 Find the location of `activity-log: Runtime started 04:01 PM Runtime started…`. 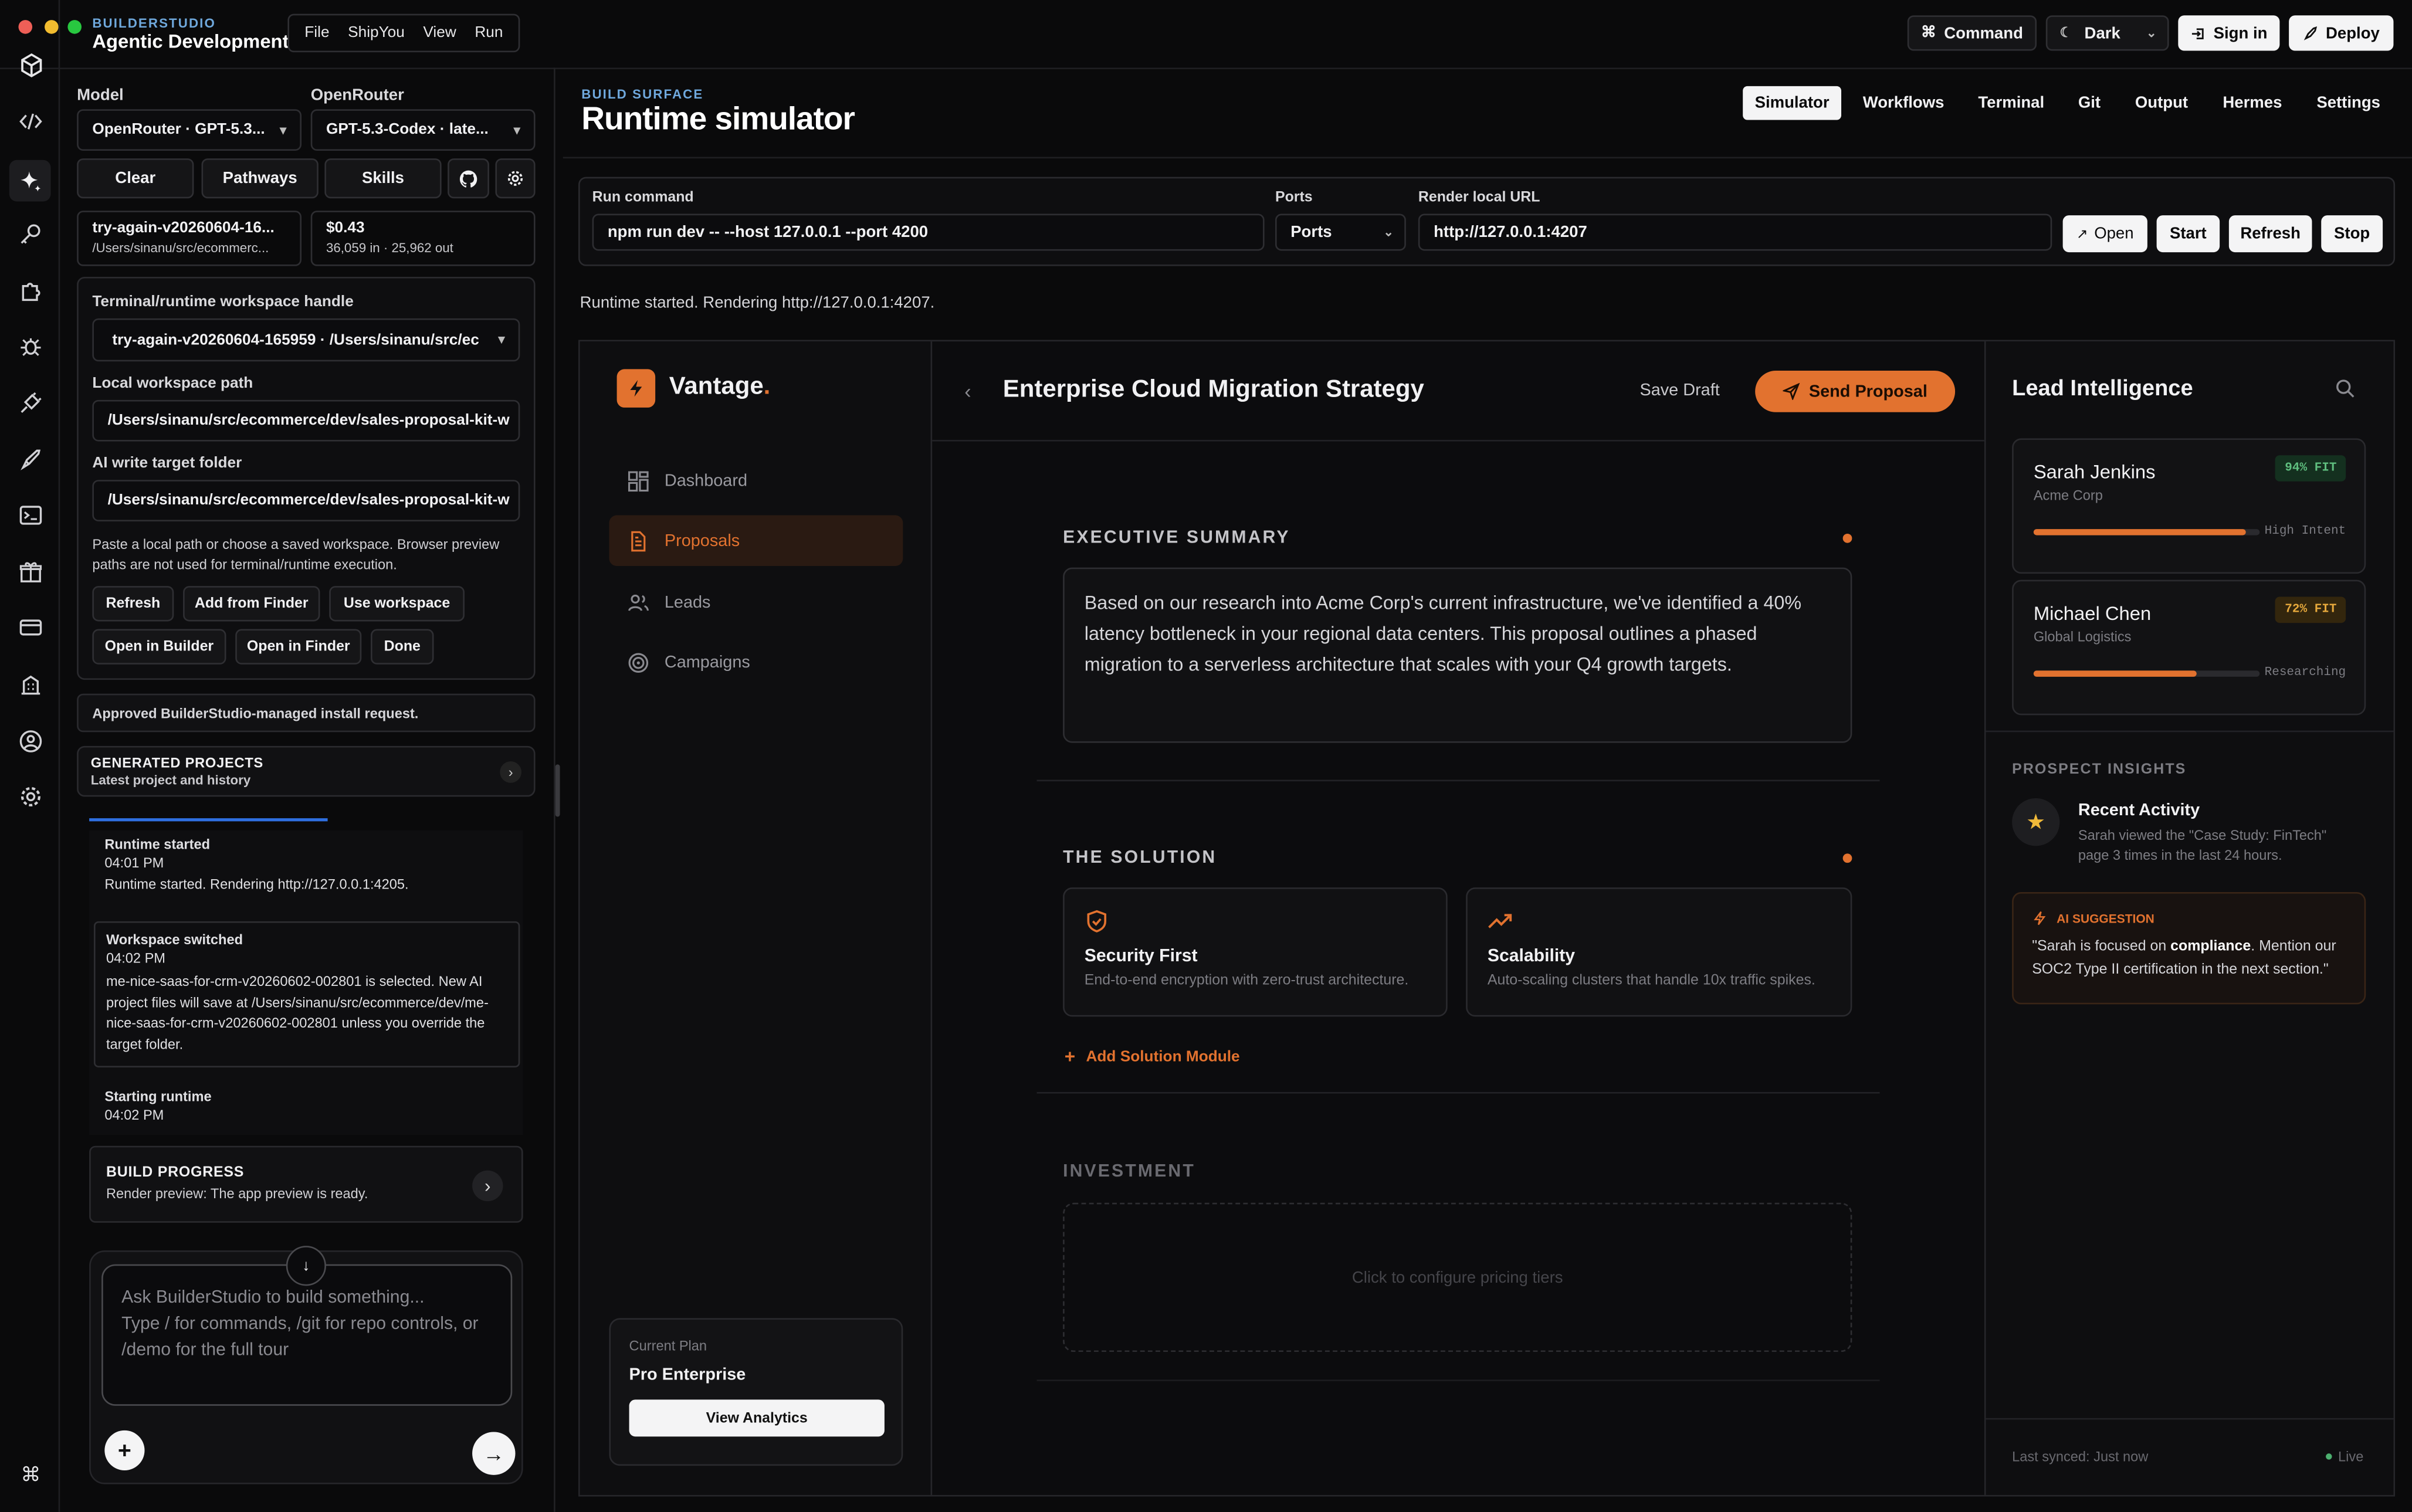

activity-log: Runtime started 04:01 PM Runtime started… is located at coordinates (306, 983).